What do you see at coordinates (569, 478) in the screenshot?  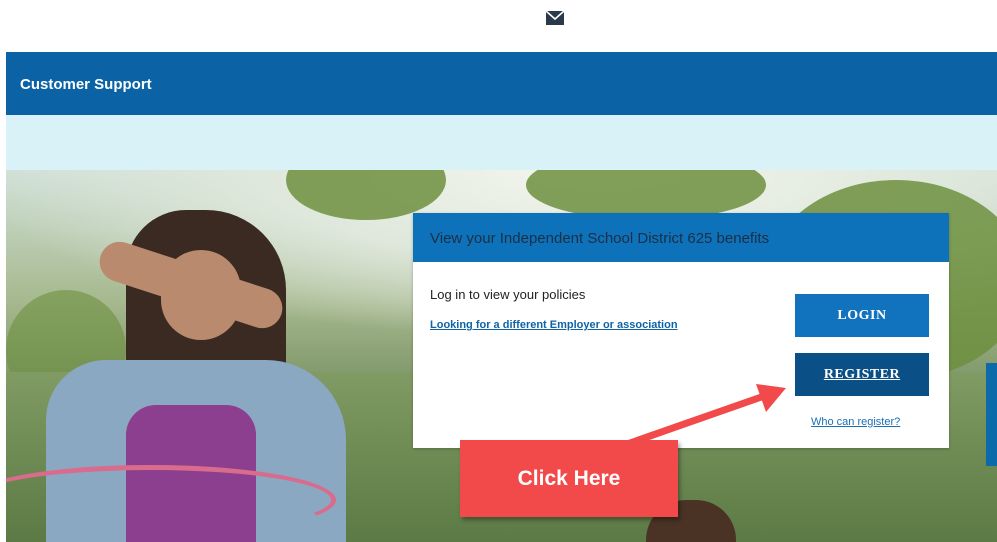 I see `click-here-callout: Click Here` at bounding box center [569, 478].